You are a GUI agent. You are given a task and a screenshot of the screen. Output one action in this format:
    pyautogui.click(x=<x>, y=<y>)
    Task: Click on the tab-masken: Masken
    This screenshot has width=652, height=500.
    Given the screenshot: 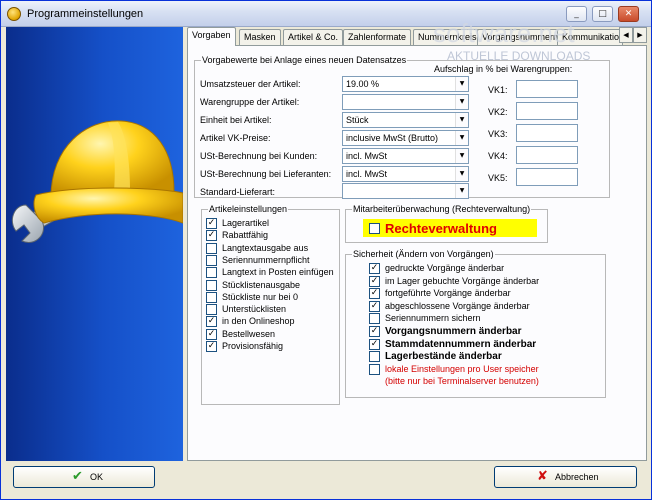 What is the action you would take?
    pyautogui.click(x=260, y=37)
    